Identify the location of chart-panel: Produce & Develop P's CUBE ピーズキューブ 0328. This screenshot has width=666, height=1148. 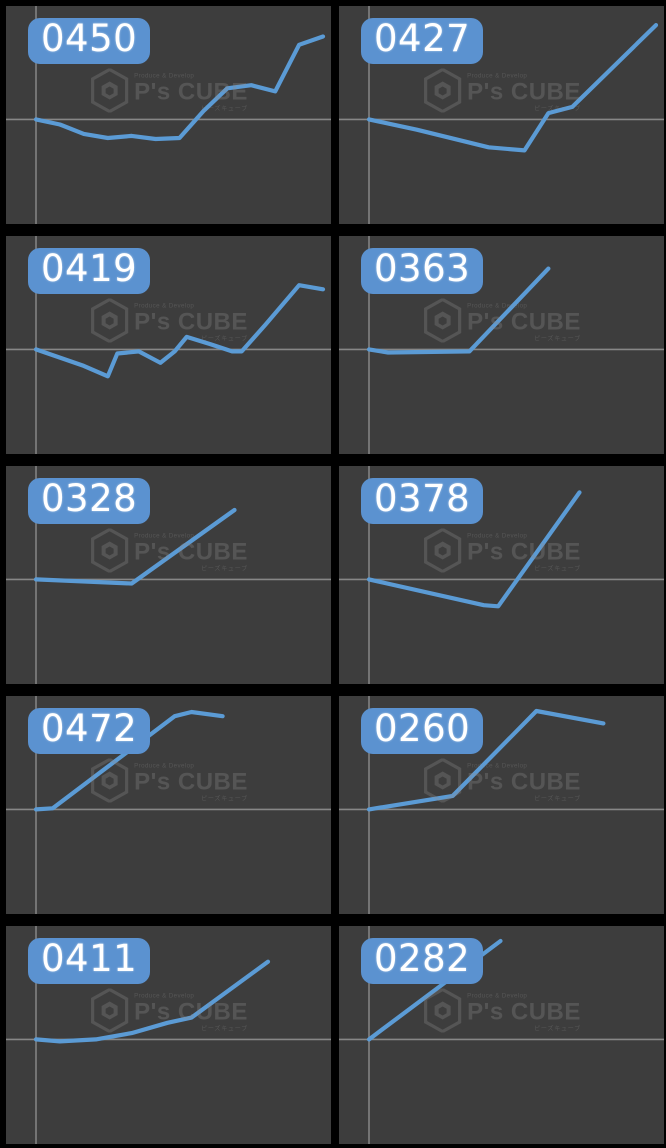
(168, 575).